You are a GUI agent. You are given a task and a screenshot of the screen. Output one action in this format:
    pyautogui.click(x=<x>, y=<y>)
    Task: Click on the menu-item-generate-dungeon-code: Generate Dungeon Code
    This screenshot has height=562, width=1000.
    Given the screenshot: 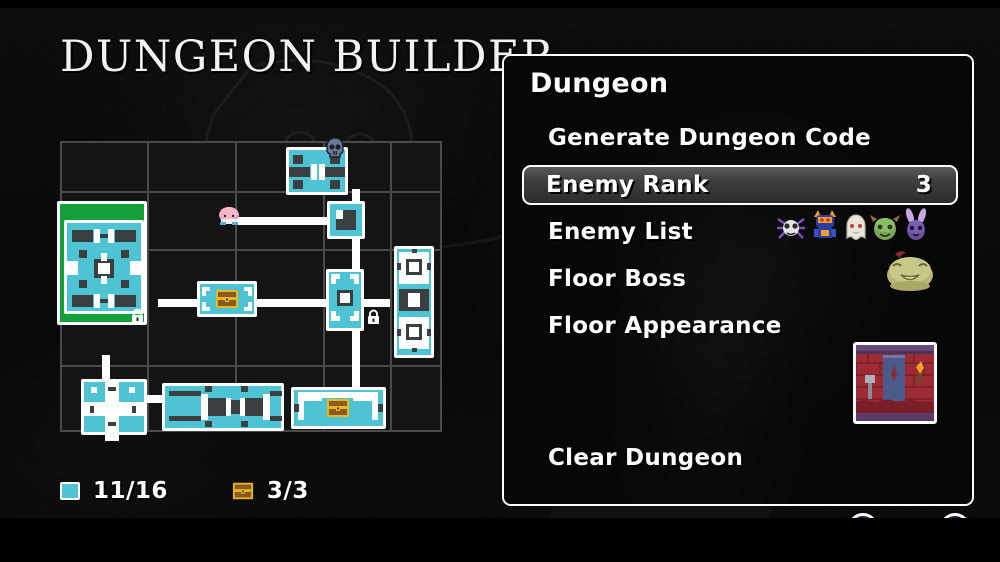 What is the action you would take?
    pyautogui.click(x=740, y=138)
    